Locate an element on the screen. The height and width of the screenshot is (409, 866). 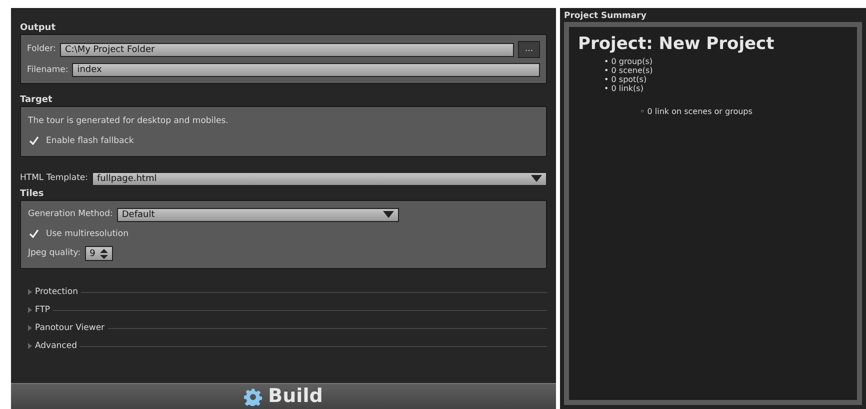
gear-icon is located at coordinates (253, 397).